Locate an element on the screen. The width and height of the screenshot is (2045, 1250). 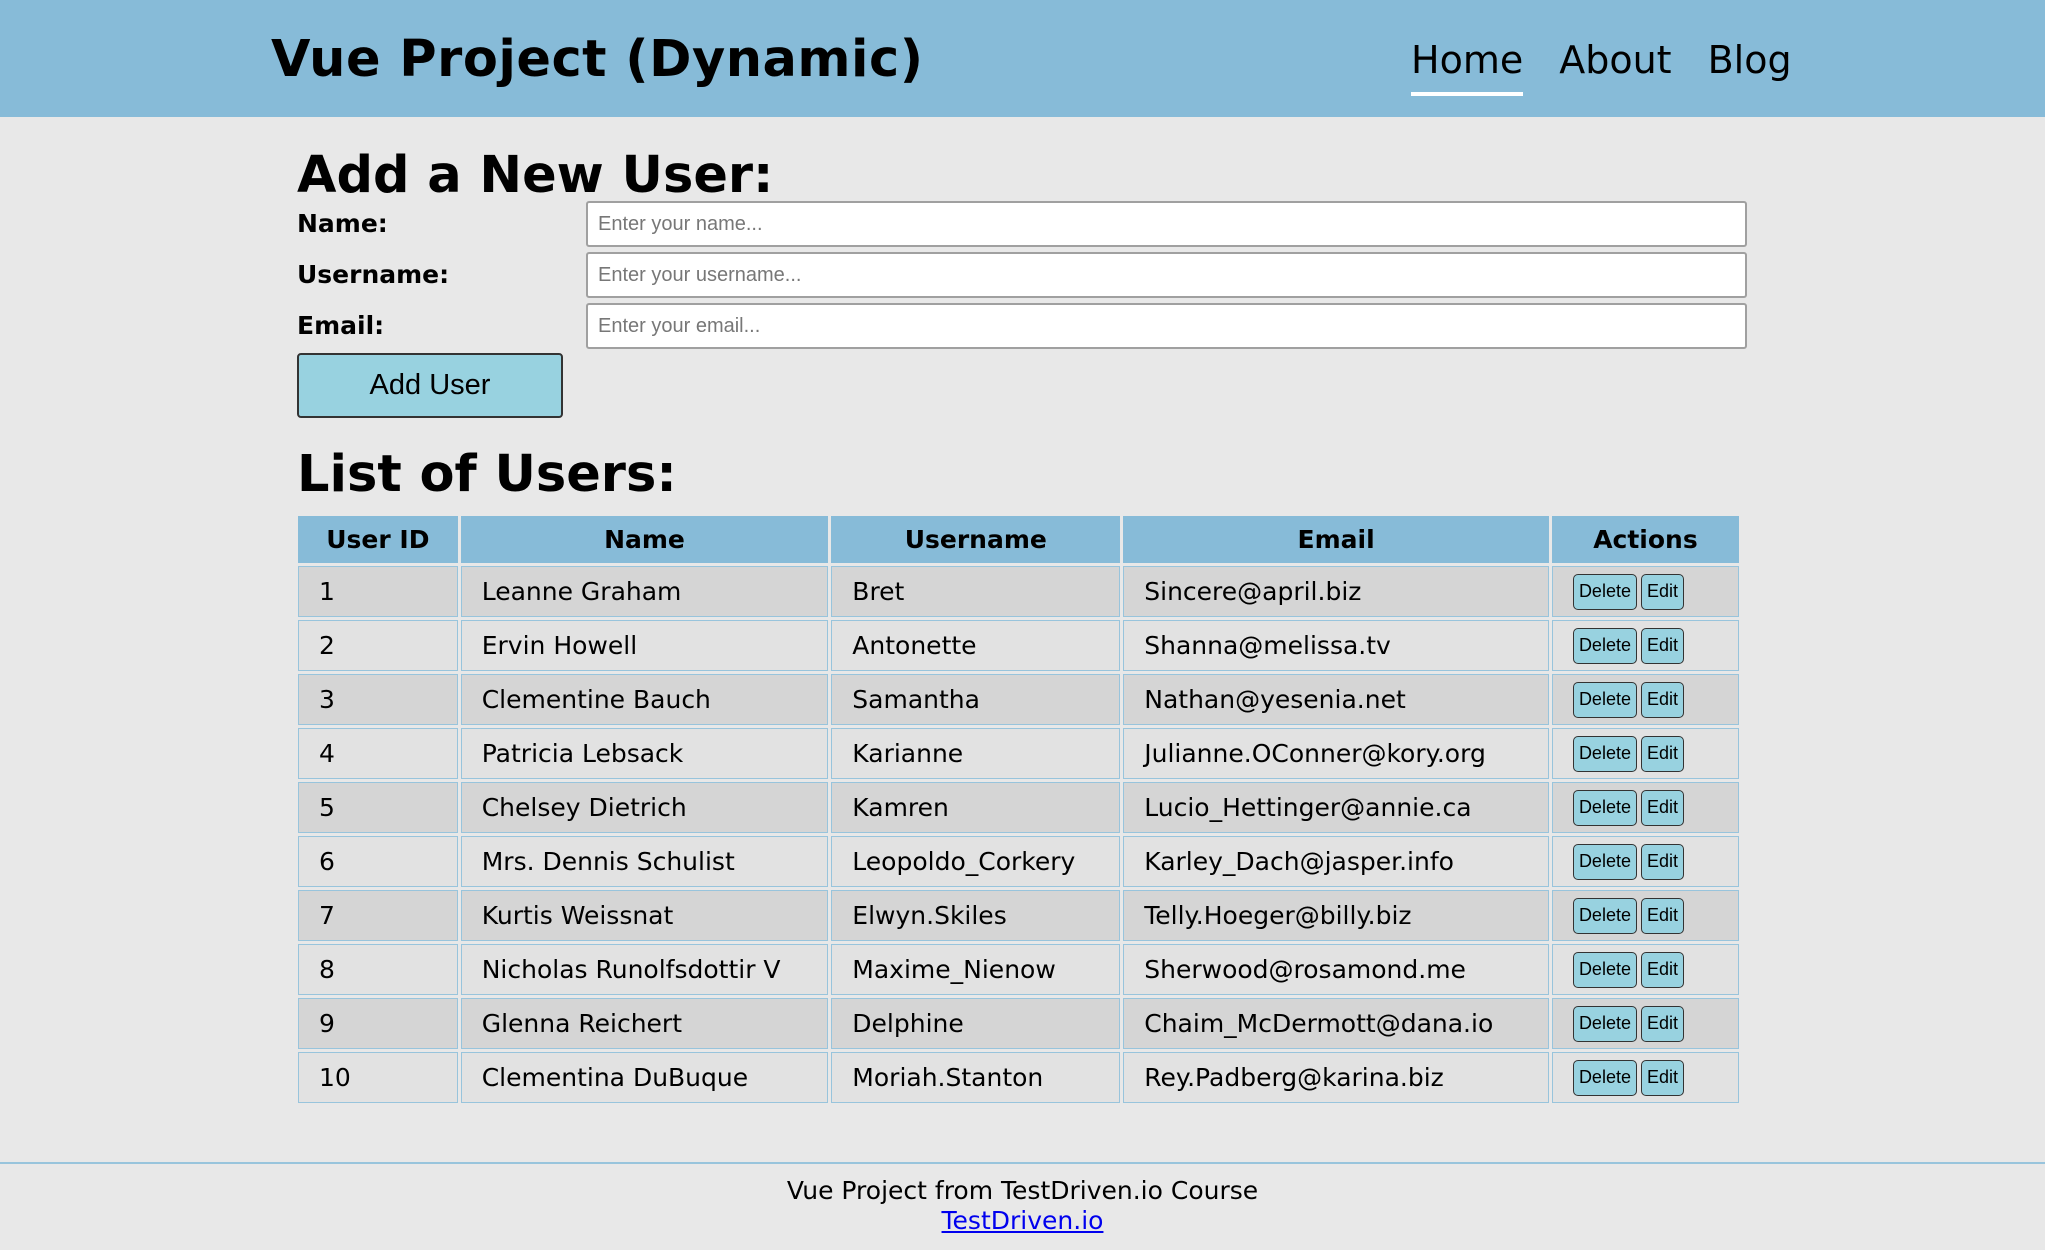
cell-username: Antonette is located at coordinates (976, 645).